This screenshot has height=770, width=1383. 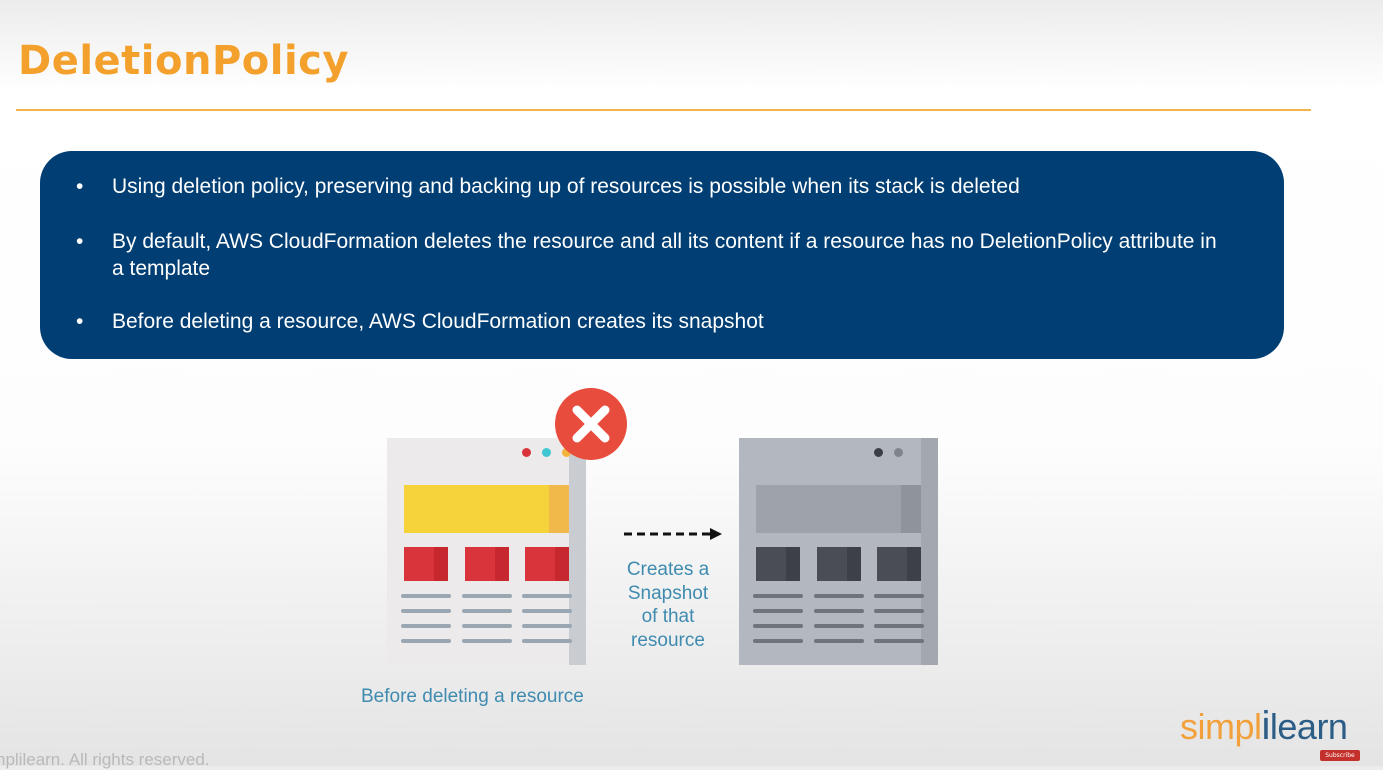 I want to click on slide-title: DeletionPolicy, so click(x=183, y=61).